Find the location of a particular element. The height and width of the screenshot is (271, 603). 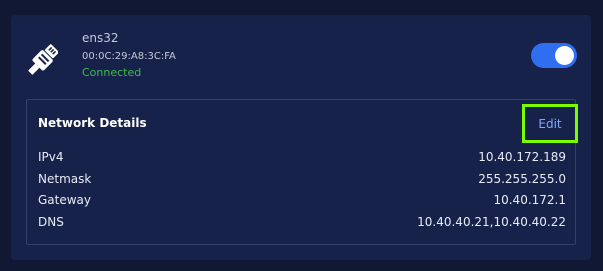

connection-status: Connected is located at coordinates (112, 72).